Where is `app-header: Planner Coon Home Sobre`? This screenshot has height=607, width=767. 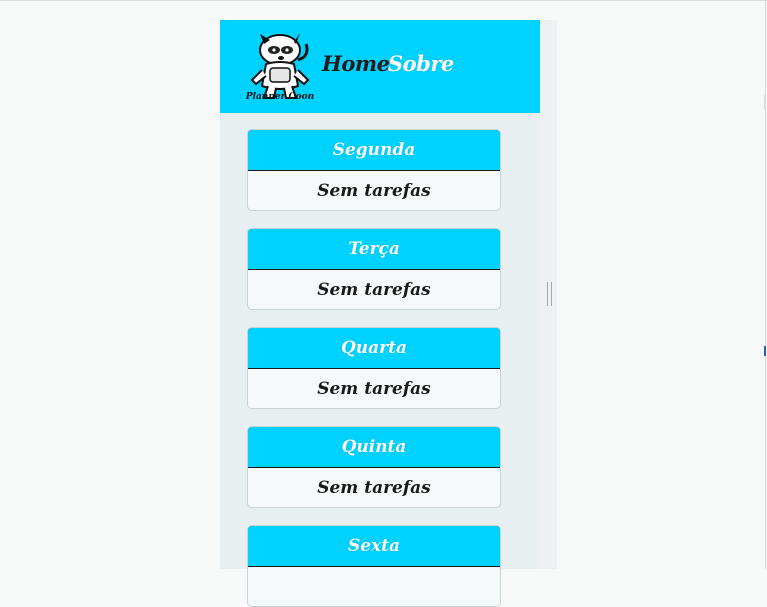 app-header: Planner Coon Home Sobre is located at coordinates (380, 66).